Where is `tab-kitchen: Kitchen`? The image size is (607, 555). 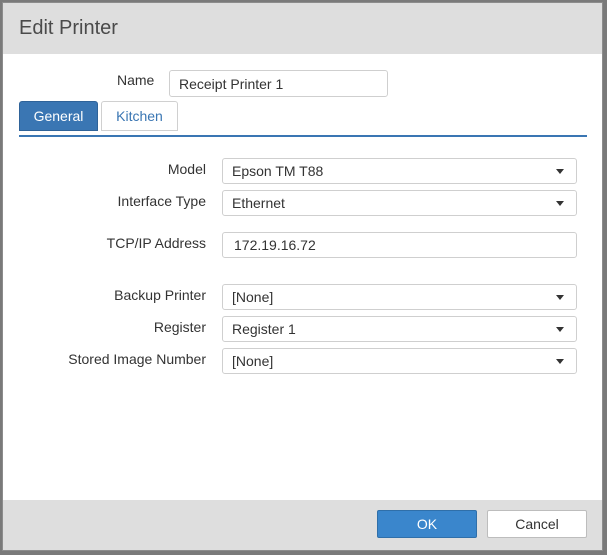 tab-kitchen: Kitchen is located at coordinates (139, 116).